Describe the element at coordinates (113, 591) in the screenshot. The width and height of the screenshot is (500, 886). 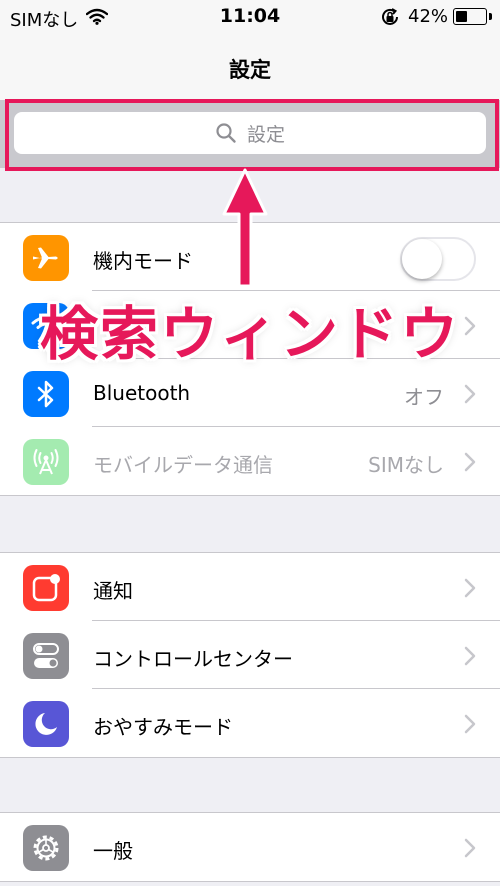
I see `settings-row-label: 通知` at that location.